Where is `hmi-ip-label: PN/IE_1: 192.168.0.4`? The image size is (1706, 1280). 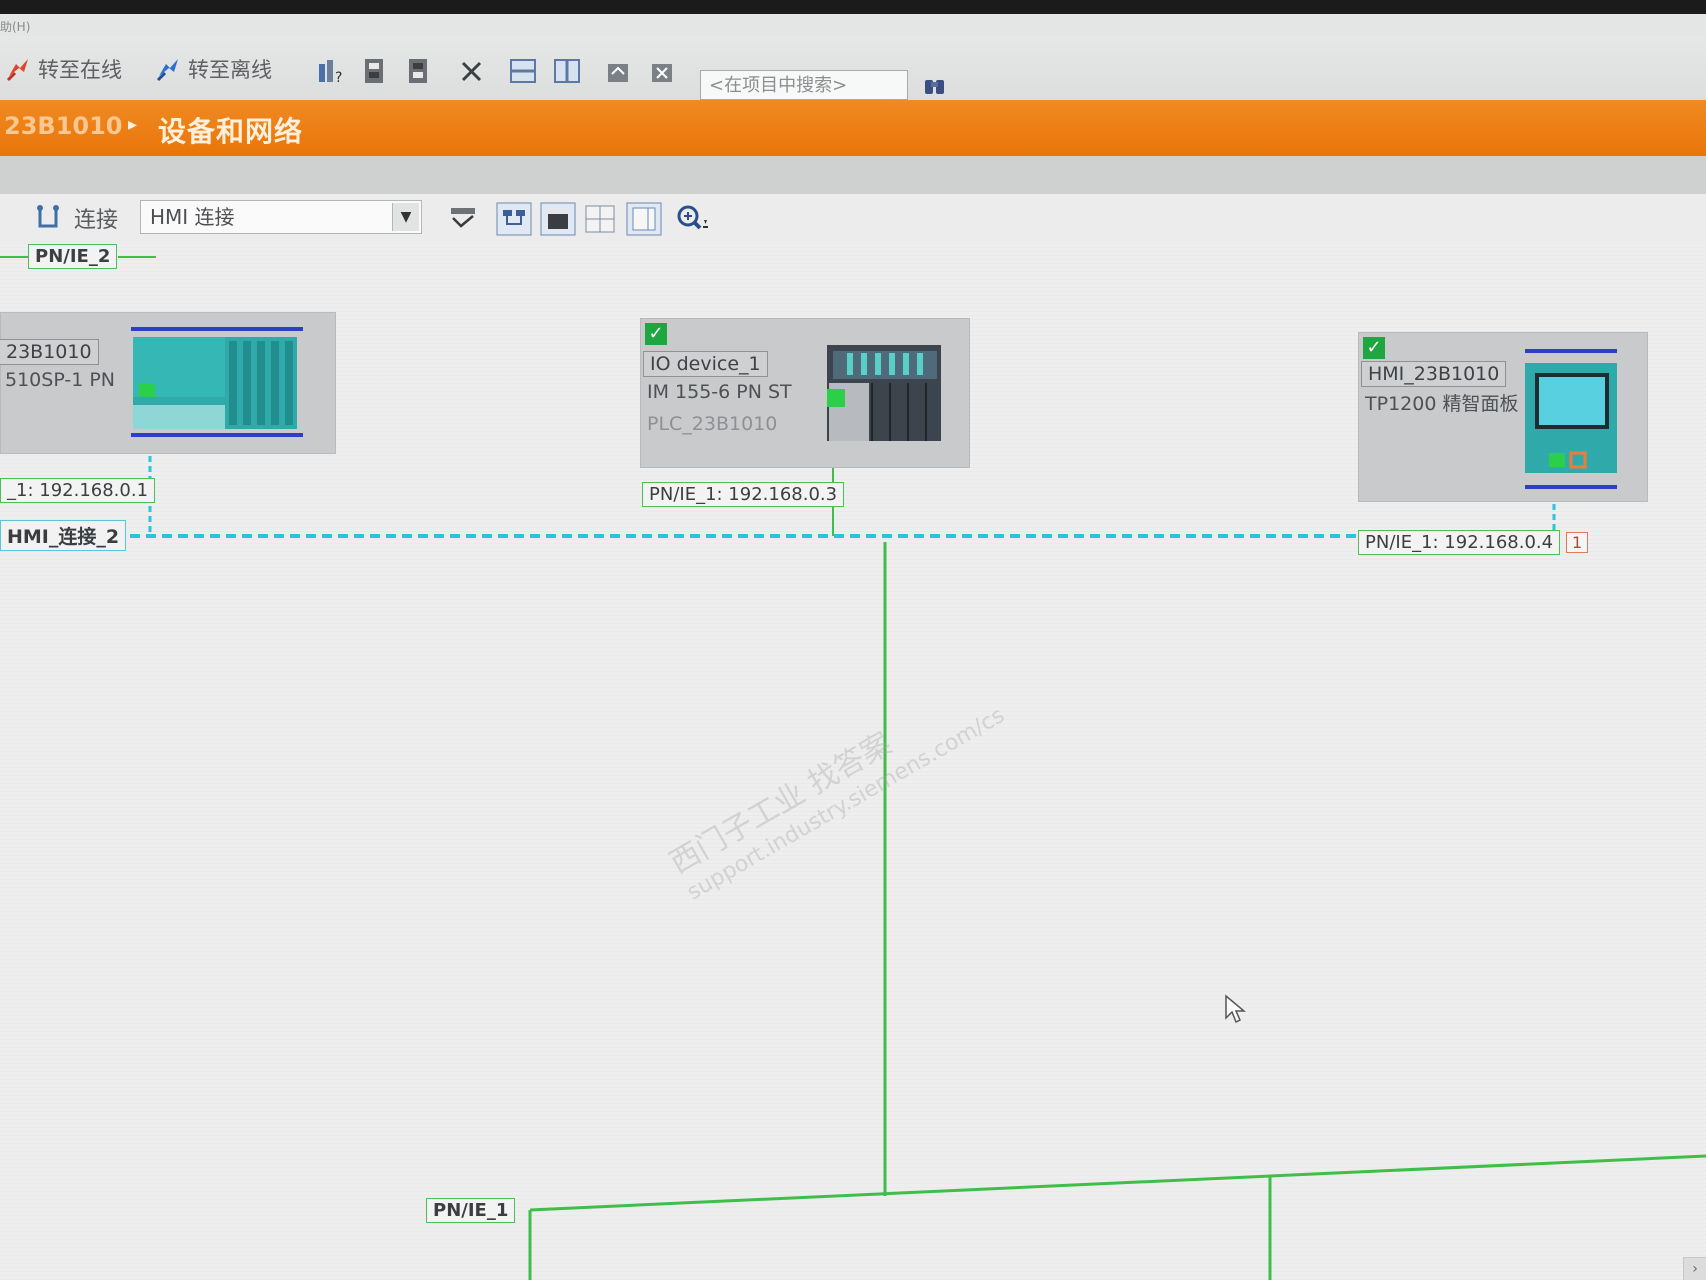
hmi-ip-label: PN/IE_1: 192.168.0.4 is located at coordinates (1459, 542).